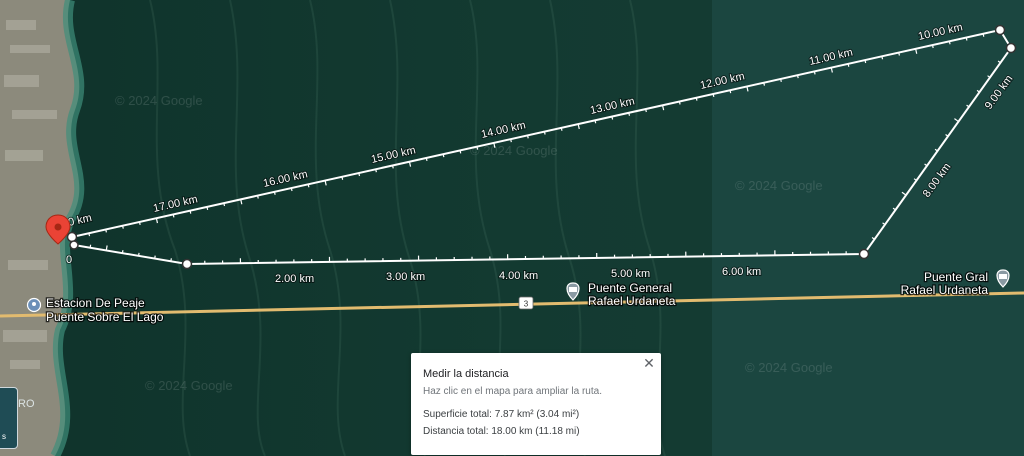  What do you see at coordinates (501, 431) in the screenshot?
I see `total-distance: Distancia total: 18.00 km (11.18 mi)` at bounding box center [501, 431].